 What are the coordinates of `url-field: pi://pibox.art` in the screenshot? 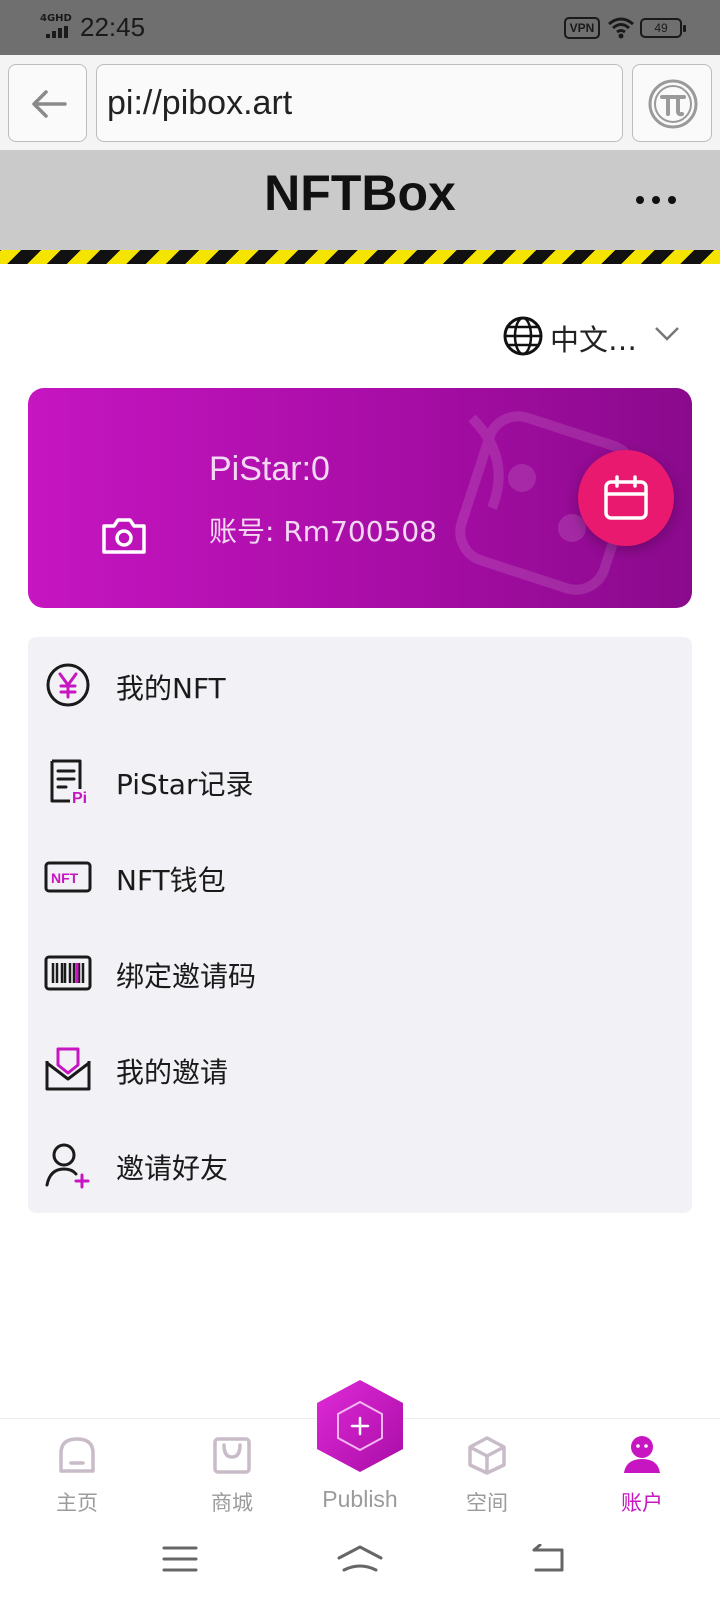 It's located at (359, 103).